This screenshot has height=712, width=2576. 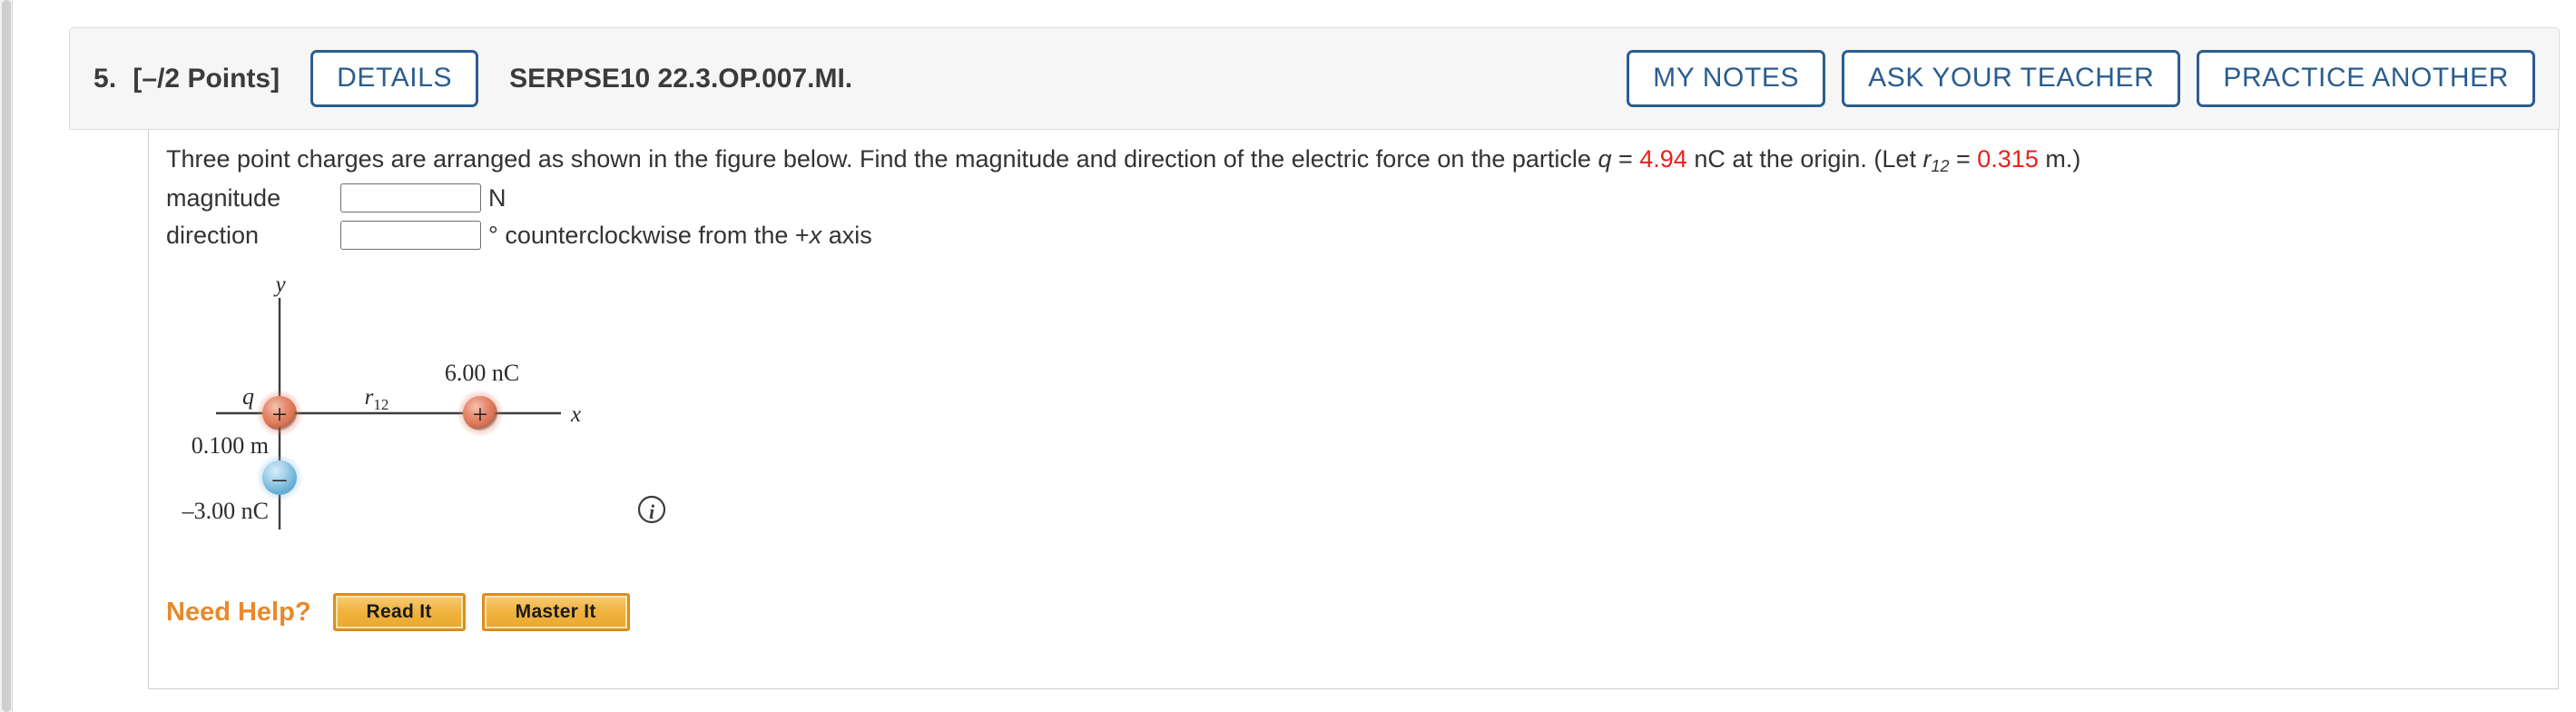 I want to click on prompt-value-q: 4.94, so click(x=1663, y=159).